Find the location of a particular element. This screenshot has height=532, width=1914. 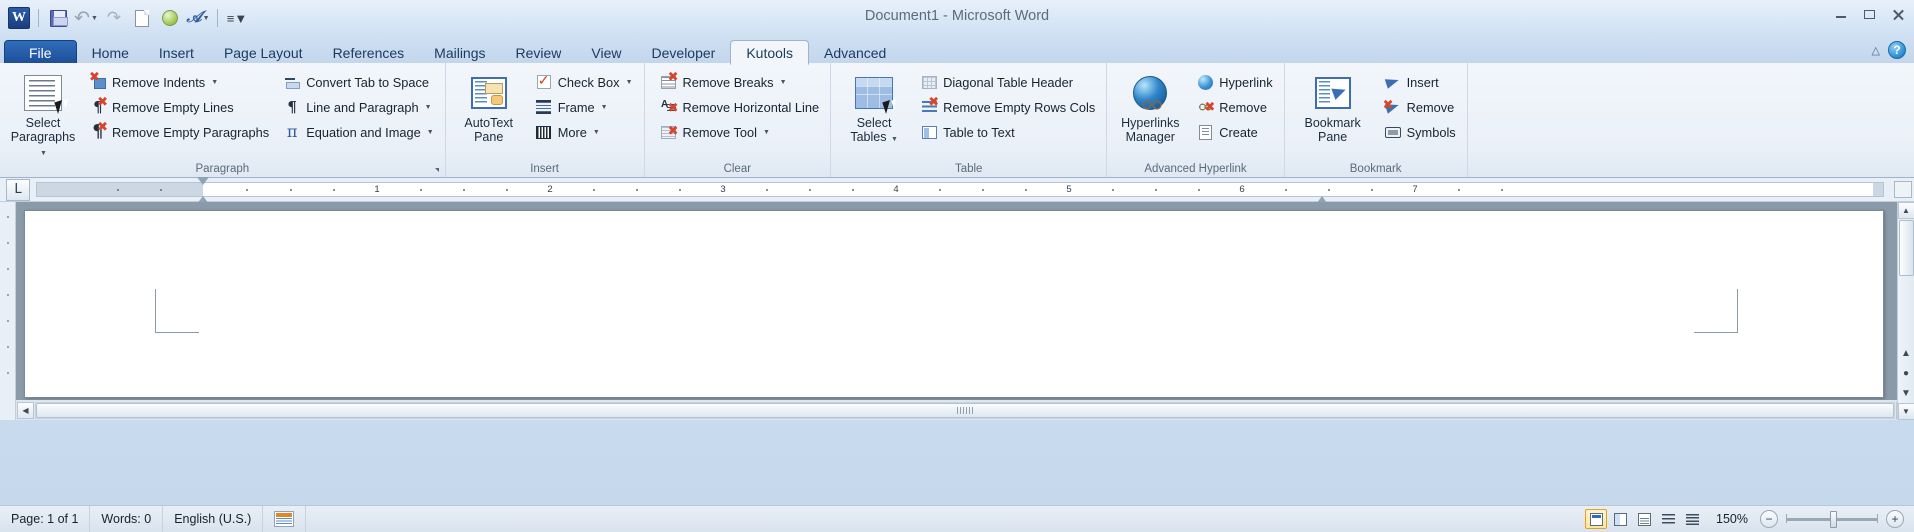

bookmark-pane-label-2: Pane is located at coordinates (1333, 137).